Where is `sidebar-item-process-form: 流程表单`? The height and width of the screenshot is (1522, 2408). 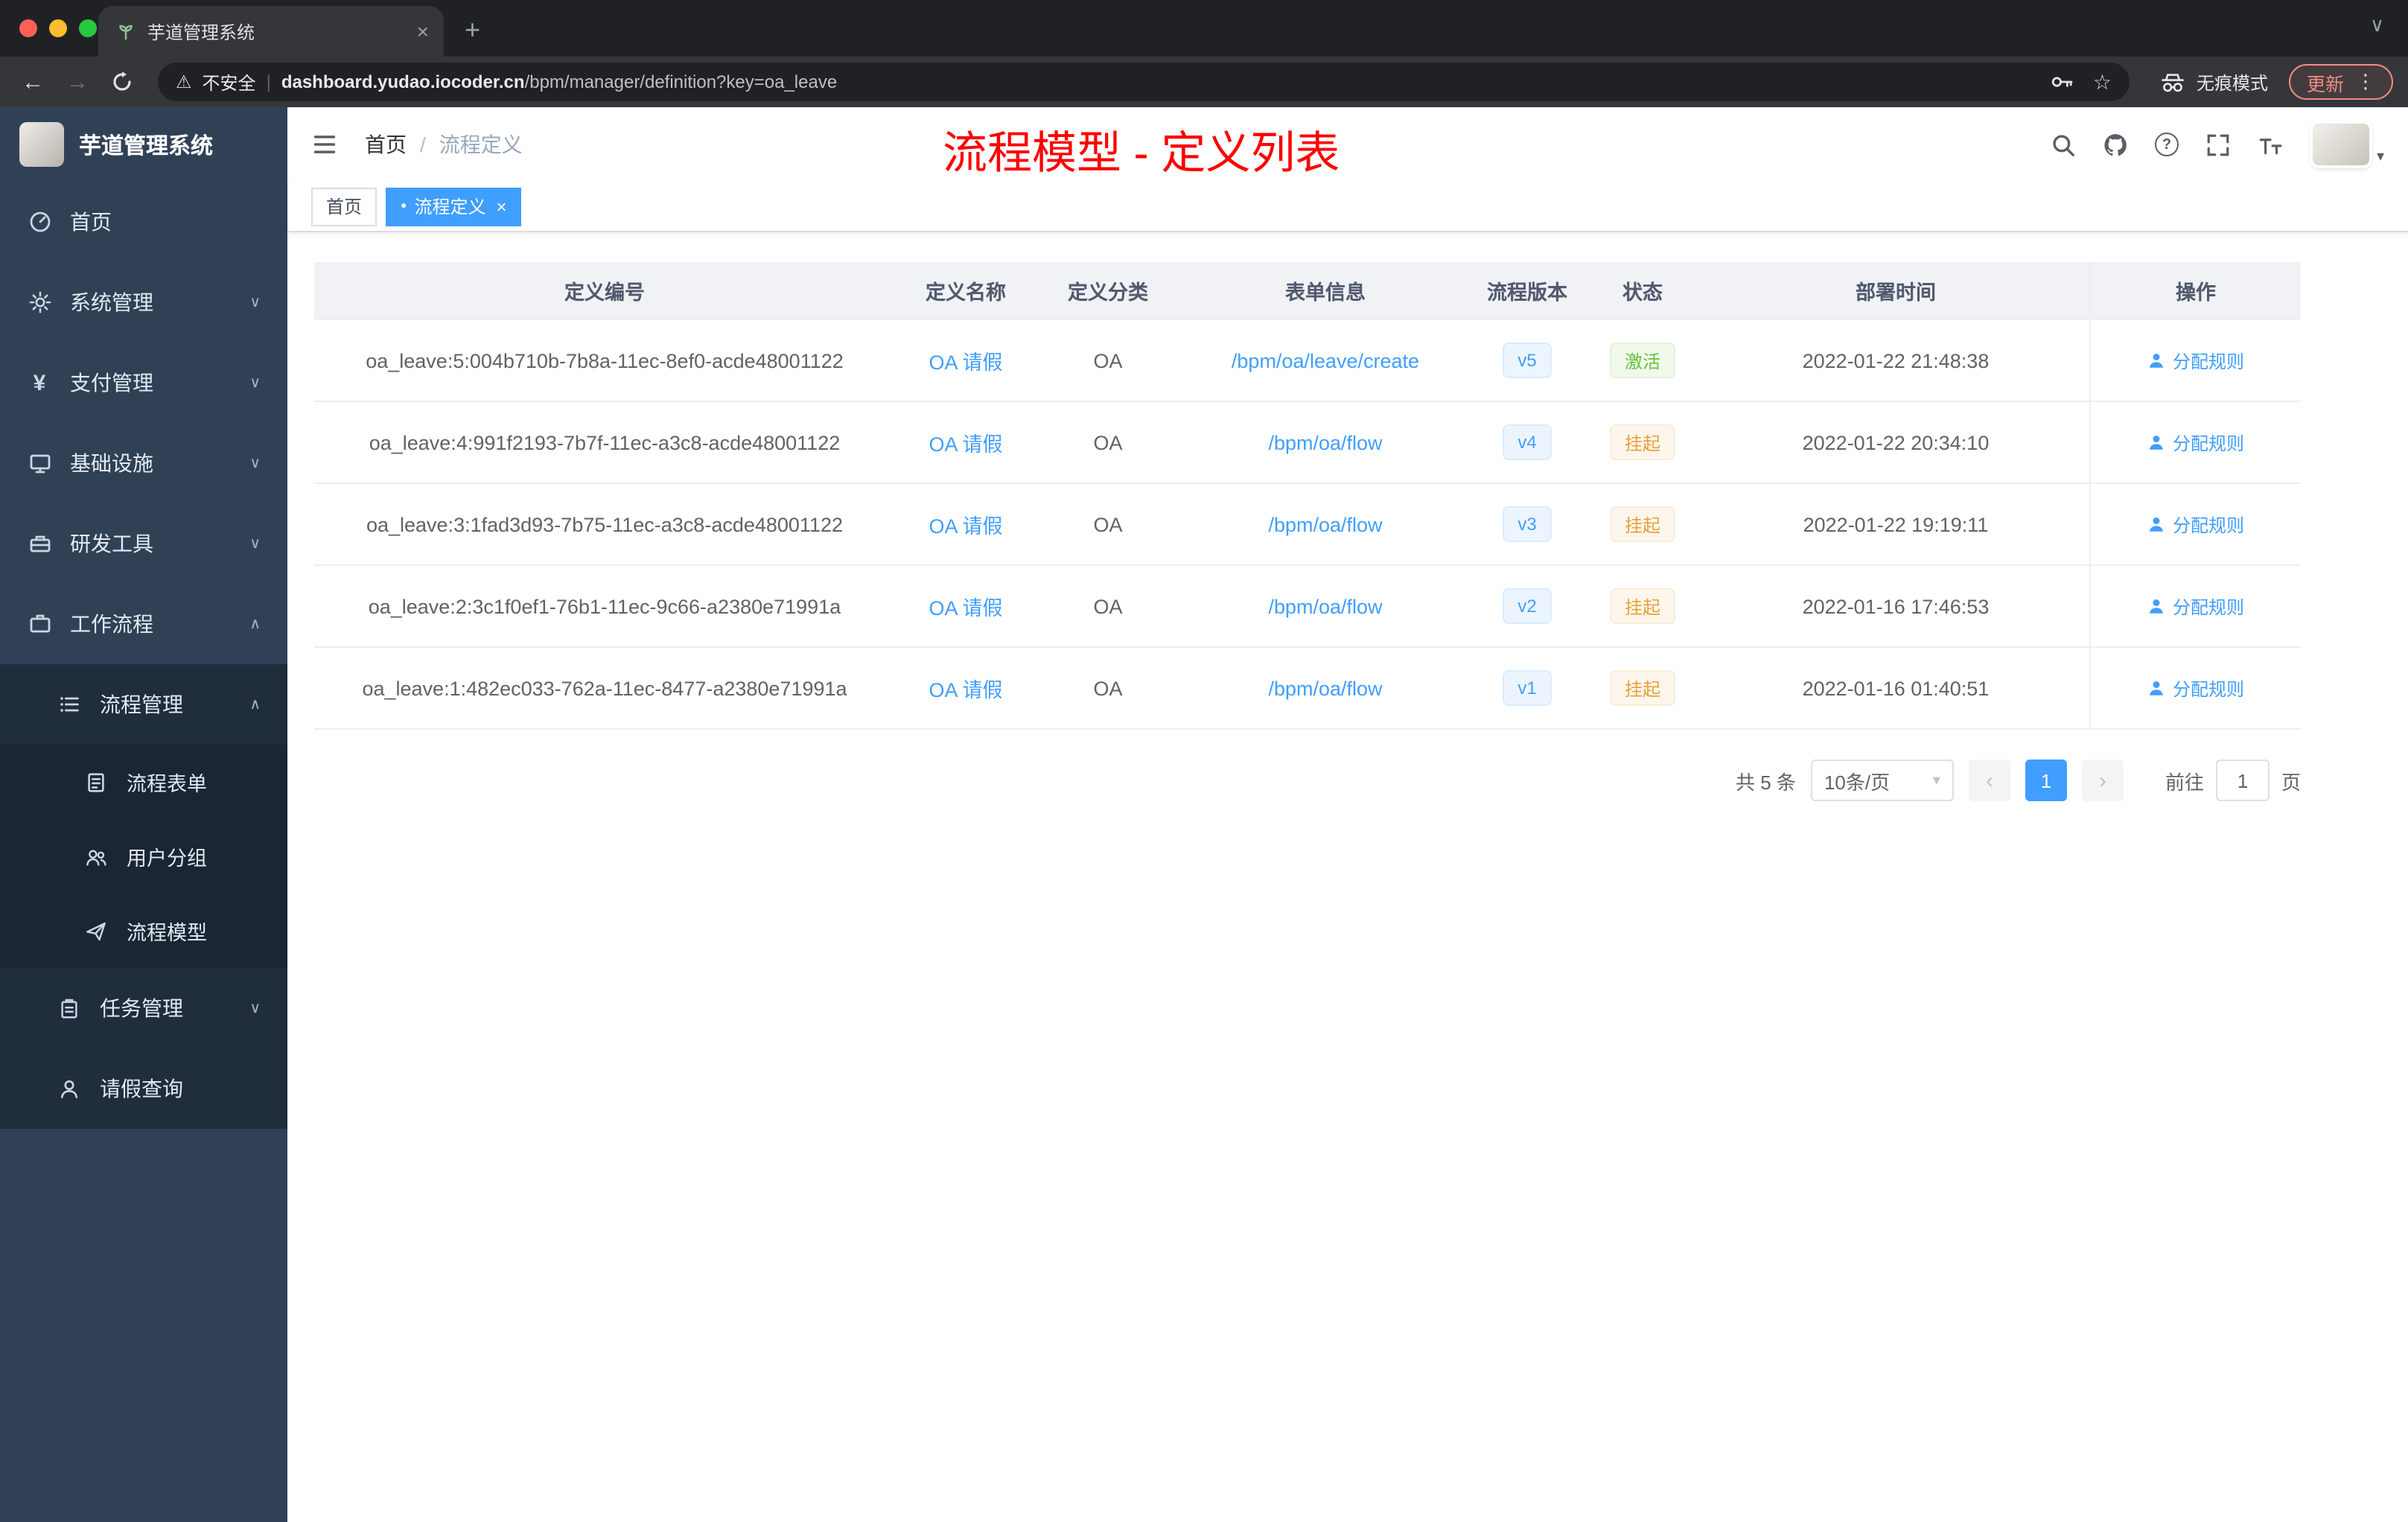
sidebar-item-process-form: 流程表单 is located at coordinates (143, 782).